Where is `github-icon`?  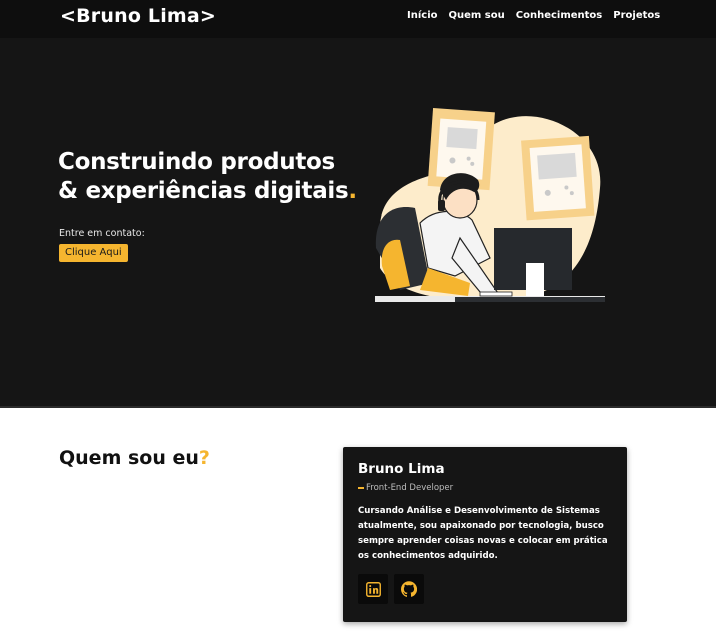 github-icon is located at coordinates (409, 589).